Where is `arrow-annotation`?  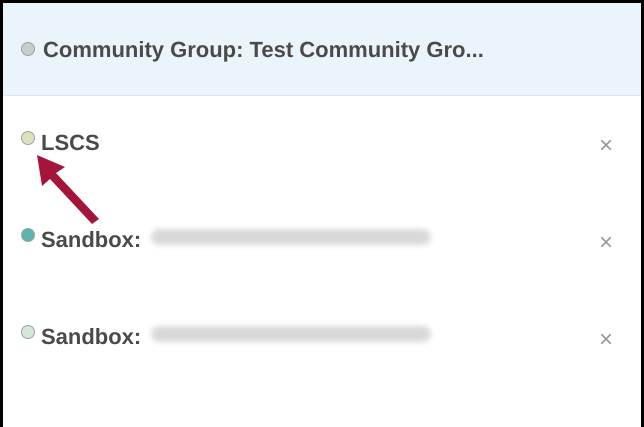
arrow-annotation is located at coordinates (68, 189).